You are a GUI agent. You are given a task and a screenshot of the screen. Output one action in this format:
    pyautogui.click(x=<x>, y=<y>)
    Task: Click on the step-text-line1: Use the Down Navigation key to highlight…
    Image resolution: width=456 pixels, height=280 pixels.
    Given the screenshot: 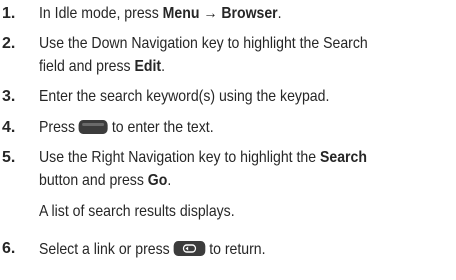 What is the action you would take?
    pyautogui.click(x=203, y=43)
    